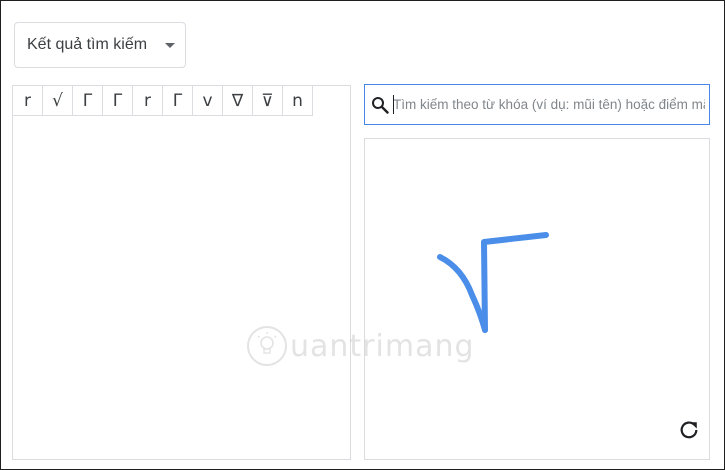  What do you see at coordinates (208, 101) in the screenshot?
I see `character-result: v` at bounding box center [208, 101].